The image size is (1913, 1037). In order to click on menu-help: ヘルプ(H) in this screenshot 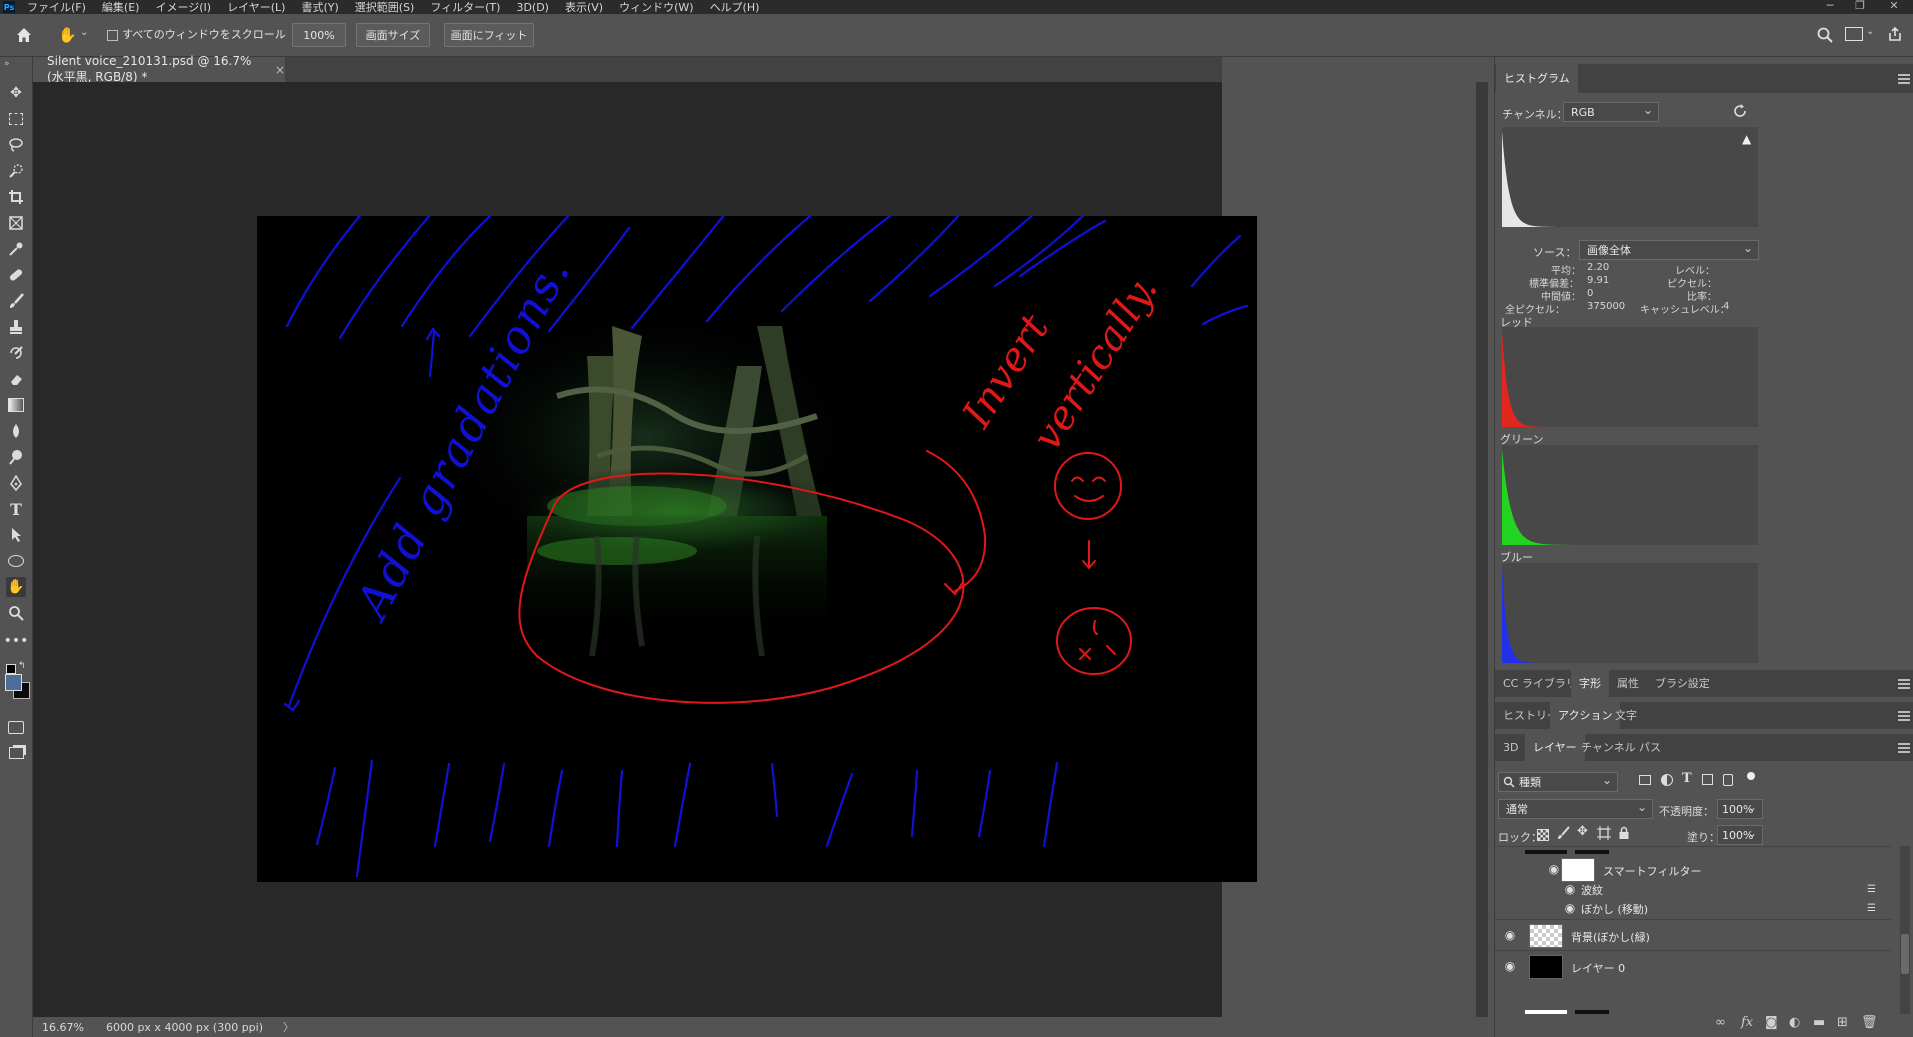, I will do `click(735, 7)`.